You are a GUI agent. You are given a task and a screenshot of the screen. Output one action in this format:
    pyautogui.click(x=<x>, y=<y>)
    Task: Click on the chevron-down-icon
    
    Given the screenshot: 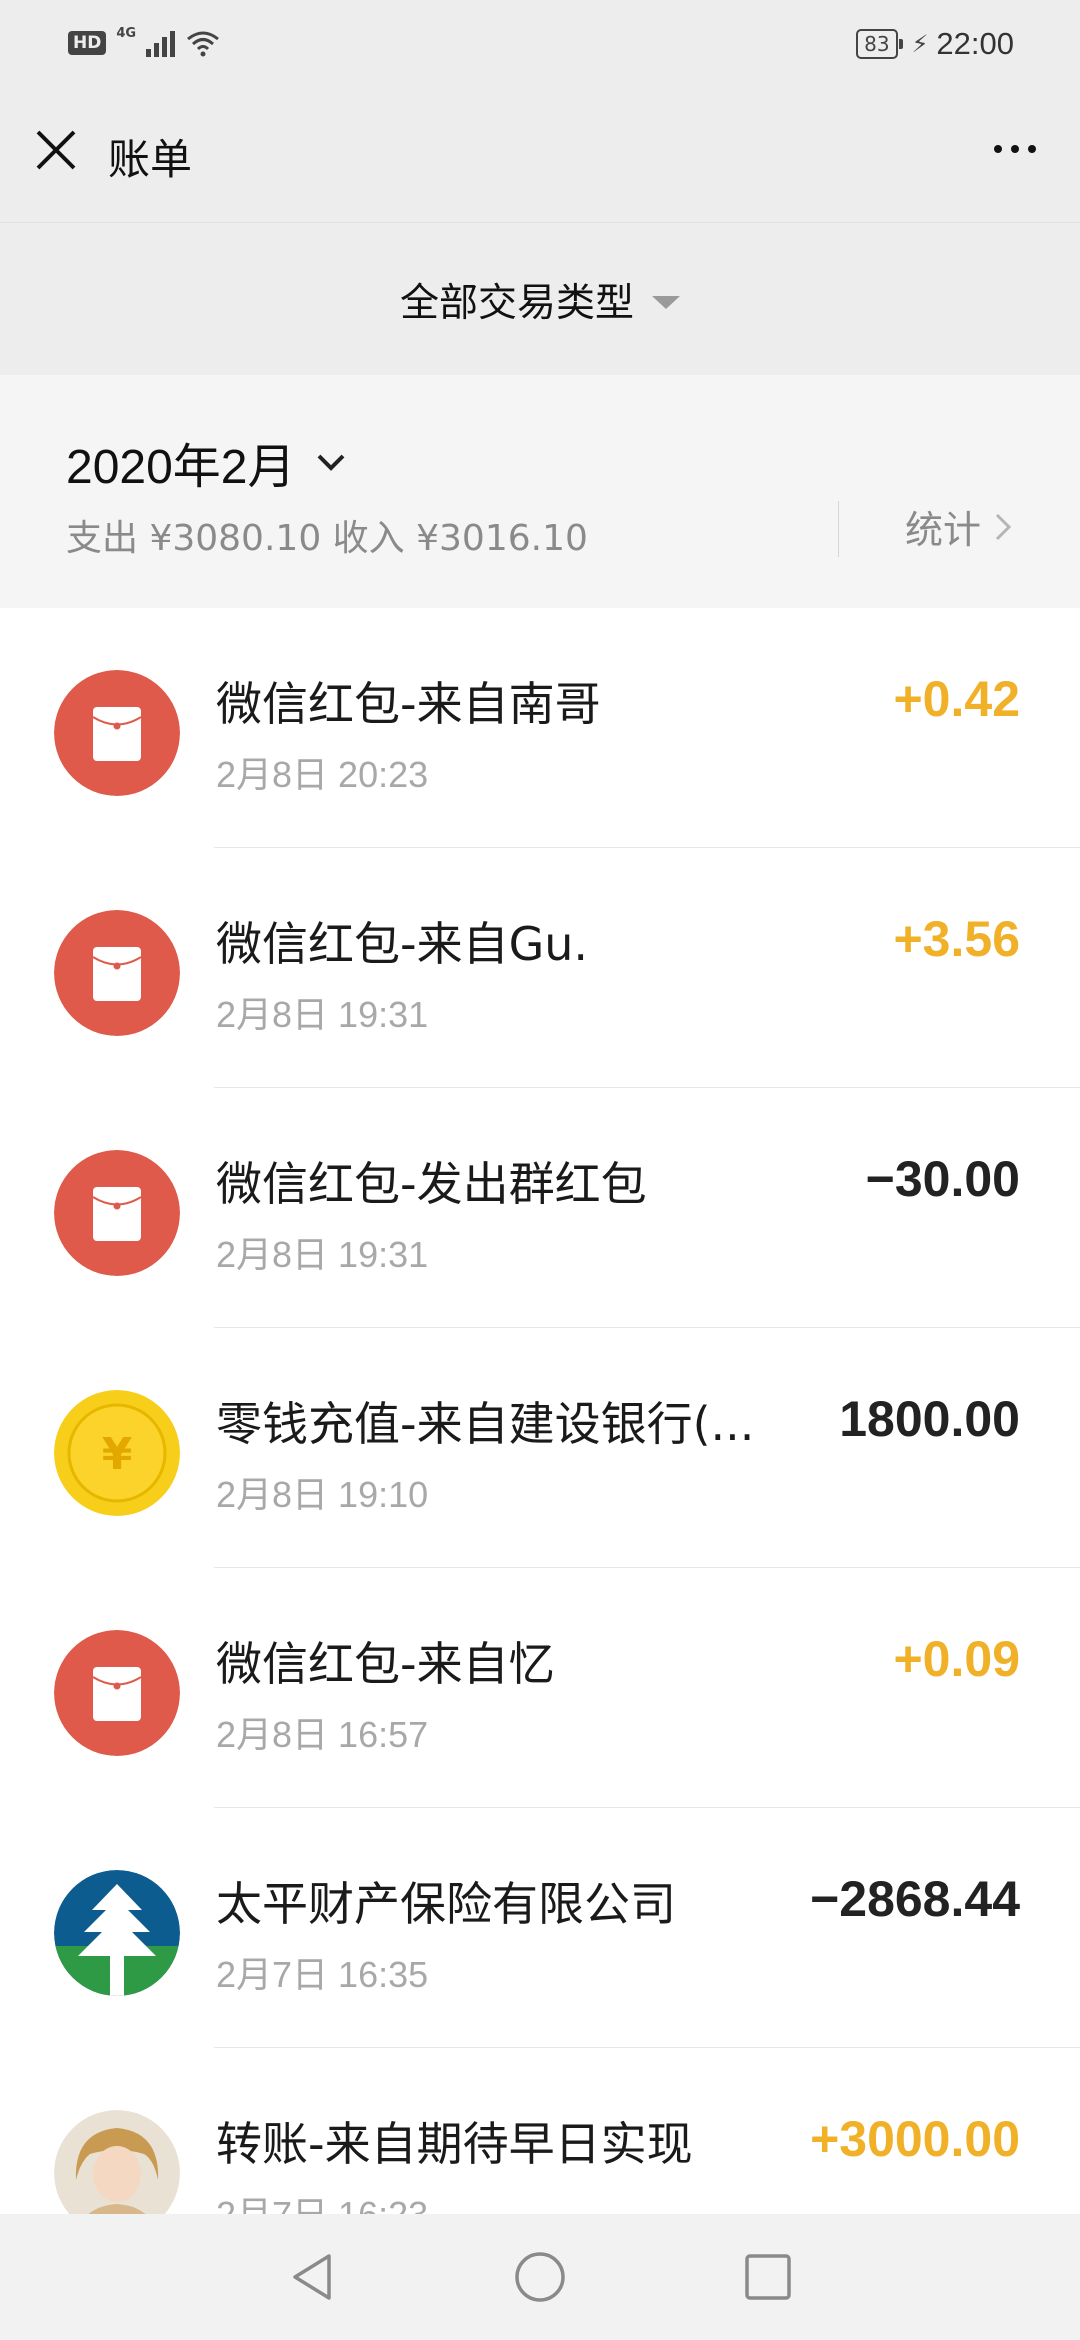 What is the action you would take?
    pyautogui.click(x=331, y=462)
    